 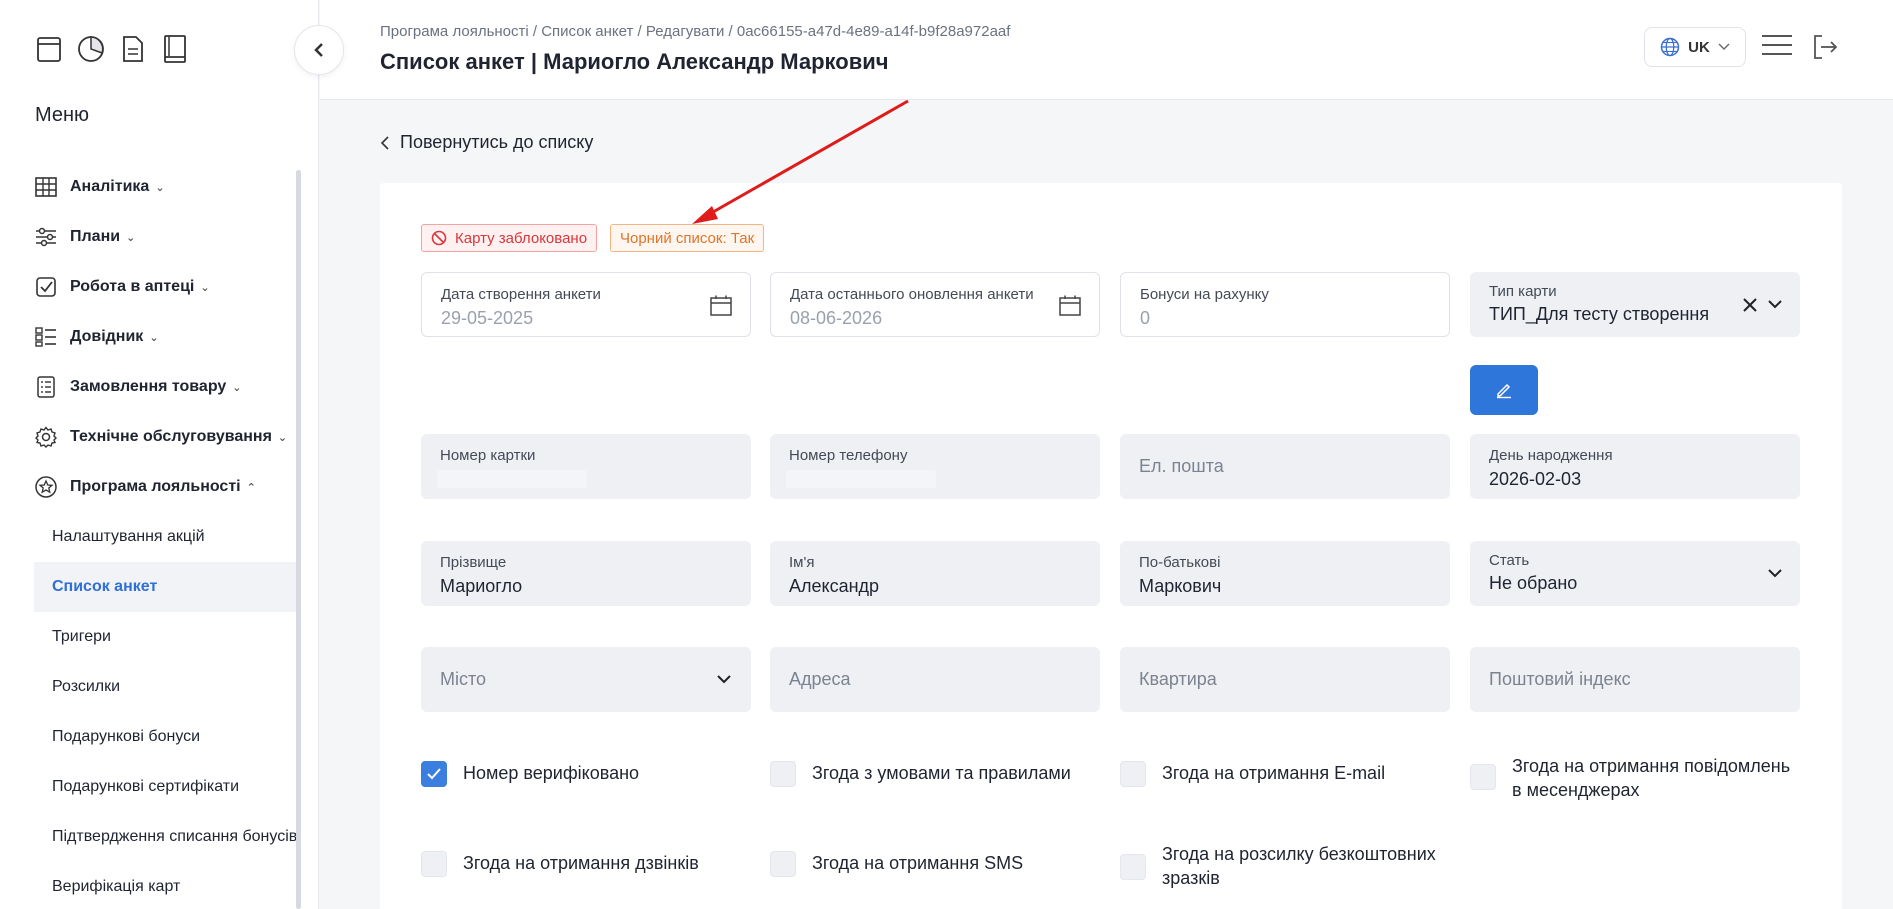 What do you see at coordinates (861, 479) in the screenshot?
I see `phone-redacted` at bounding box center [861, 479].